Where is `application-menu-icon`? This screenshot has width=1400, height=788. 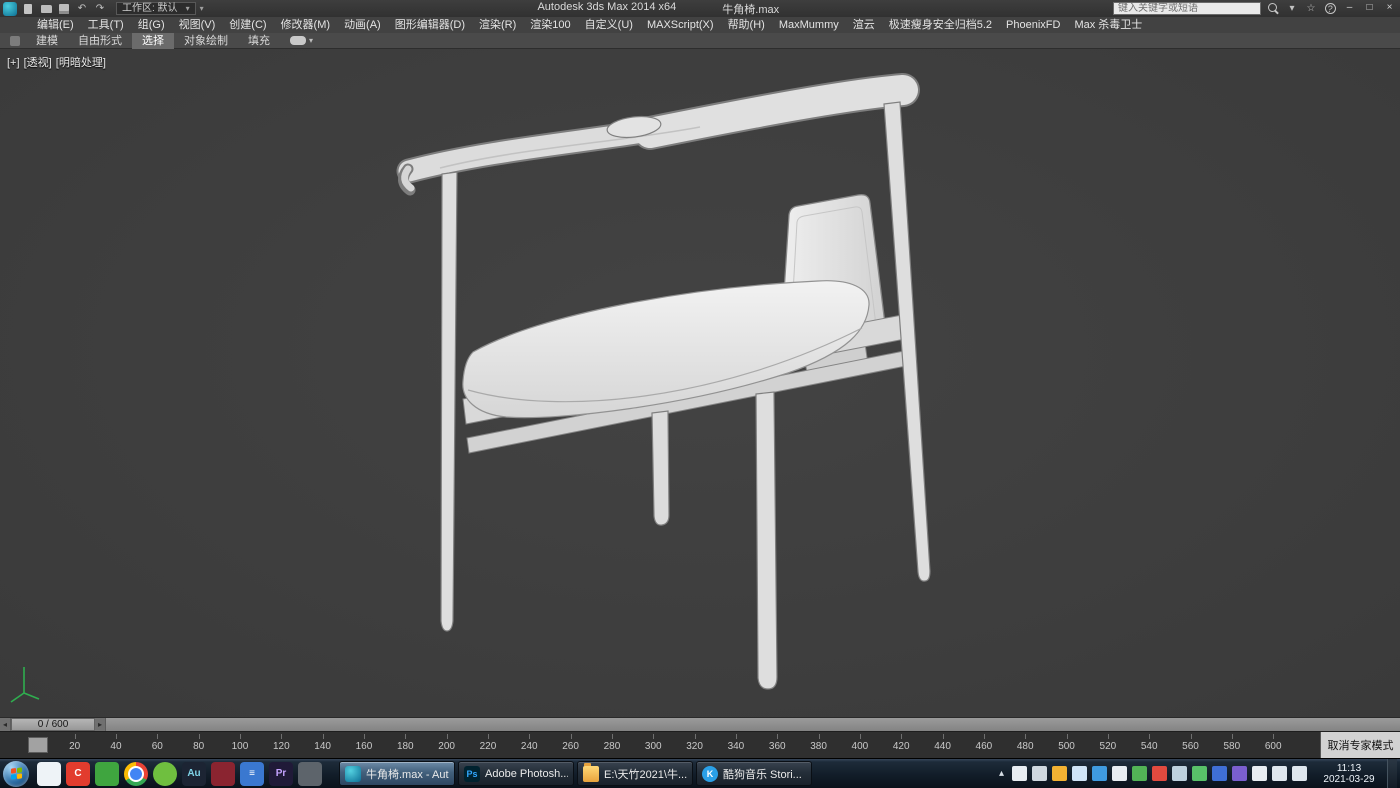 application-menu-icon is located at coordinates (10, 8).